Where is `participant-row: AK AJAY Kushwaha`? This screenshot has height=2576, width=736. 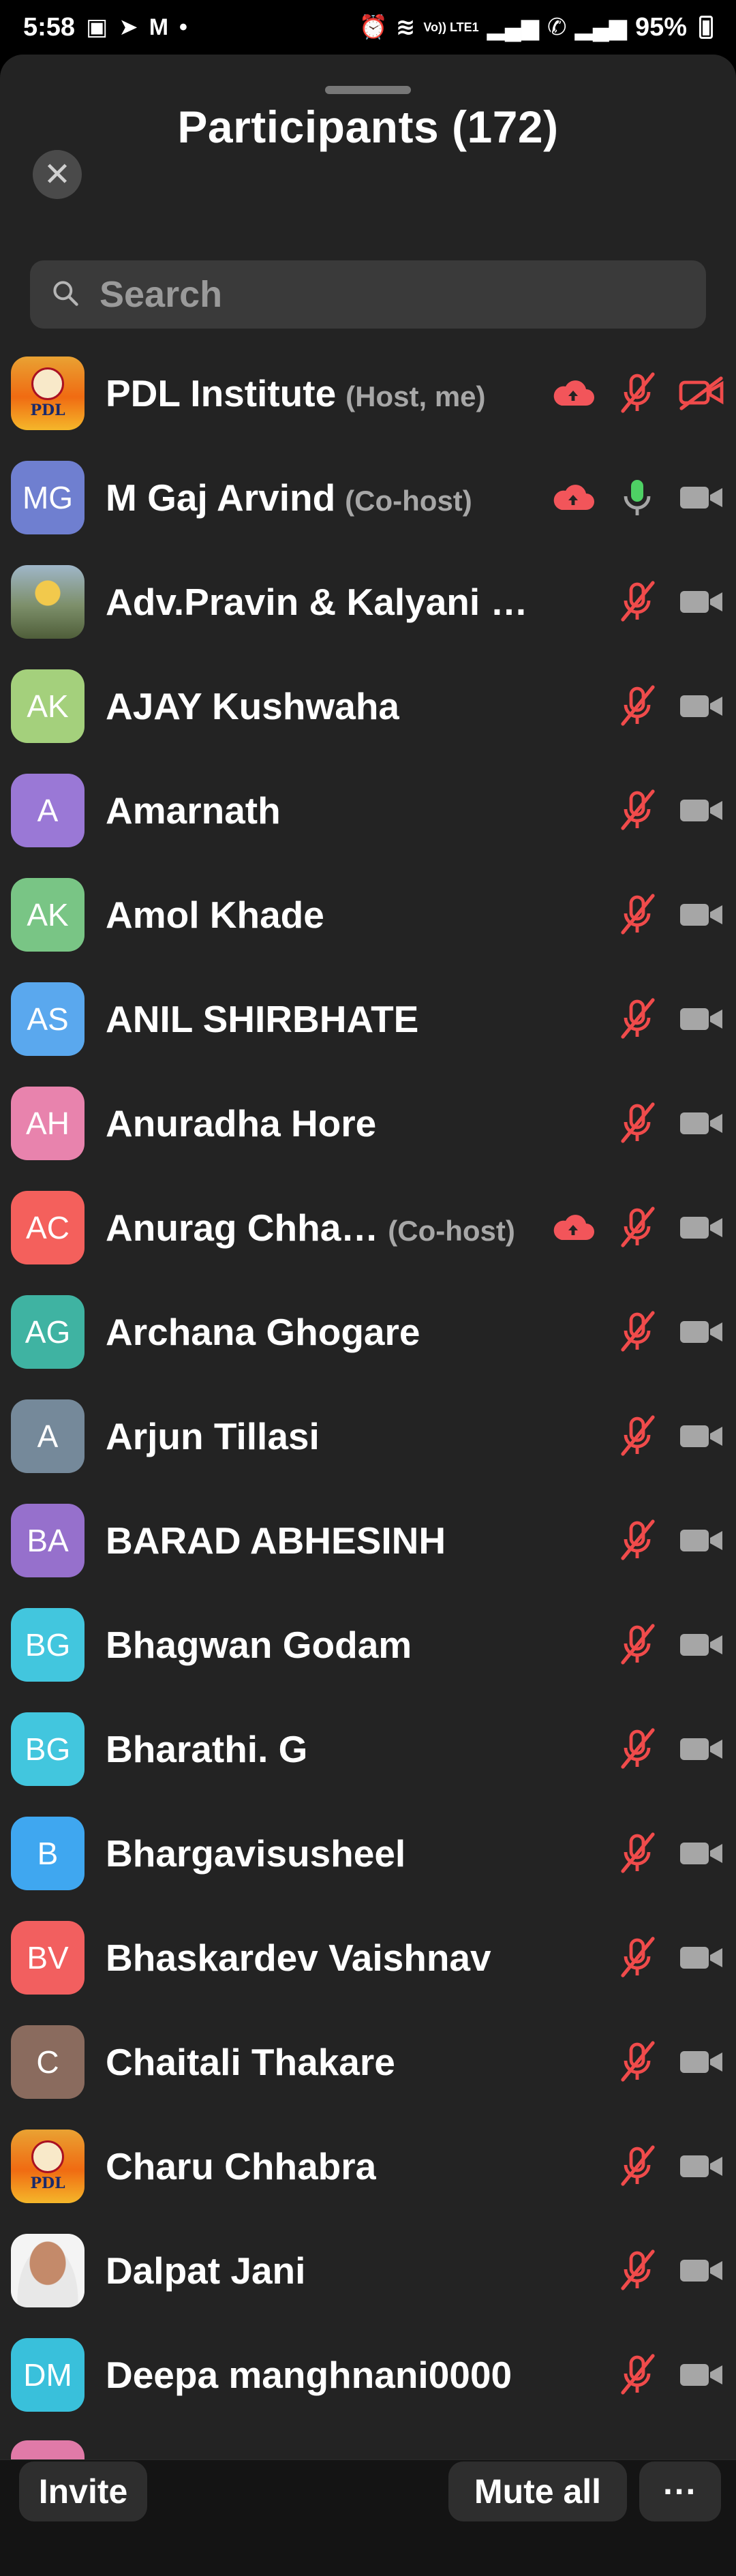 participant-row: AK AJAY Kushwaha is located at coordinates (368, 706).